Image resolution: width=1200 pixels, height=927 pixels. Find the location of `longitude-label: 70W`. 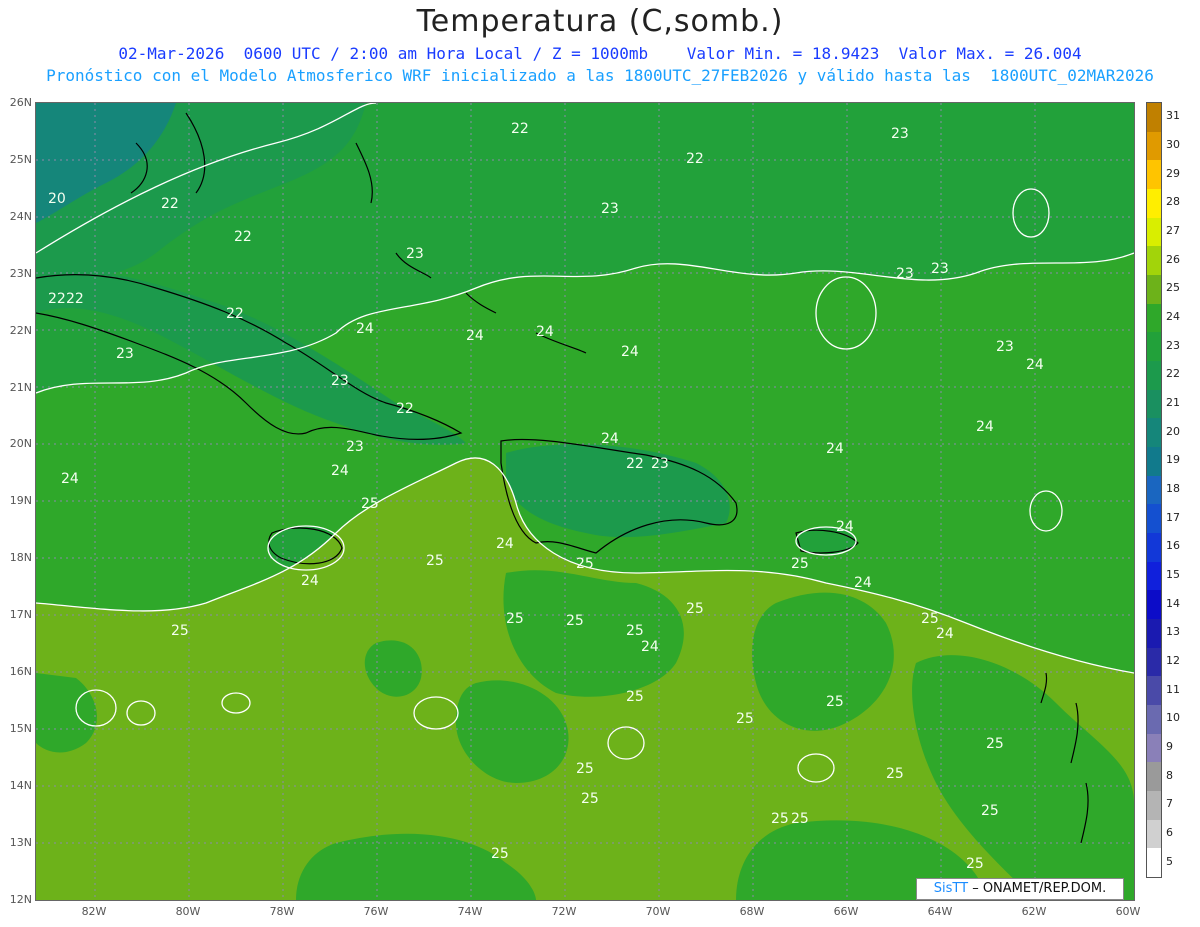

longitude-label: 70W is located at coordinates (658, 911).